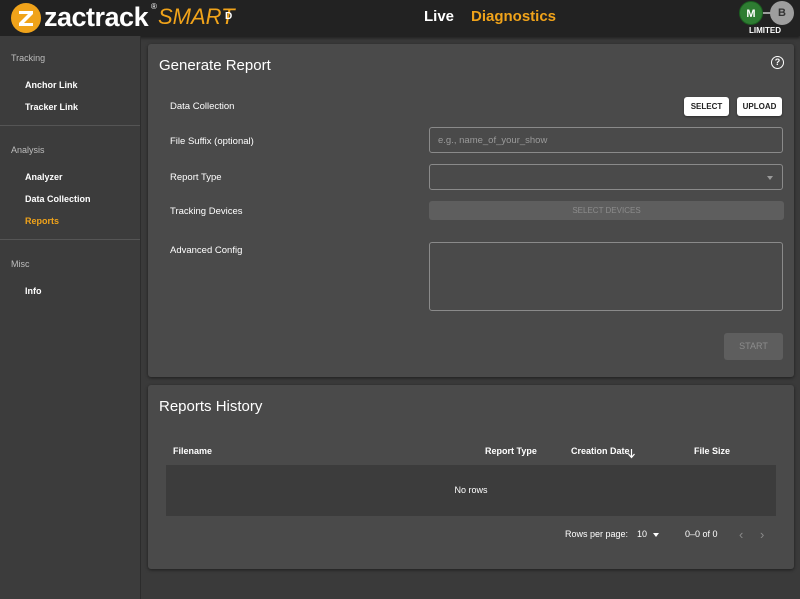 This screenshot has width=800, height=599. Describe the element at coordinates (51, 85) in the screenshot. I see `sidebar-item-anchor-link: Anchor Link` at that location.